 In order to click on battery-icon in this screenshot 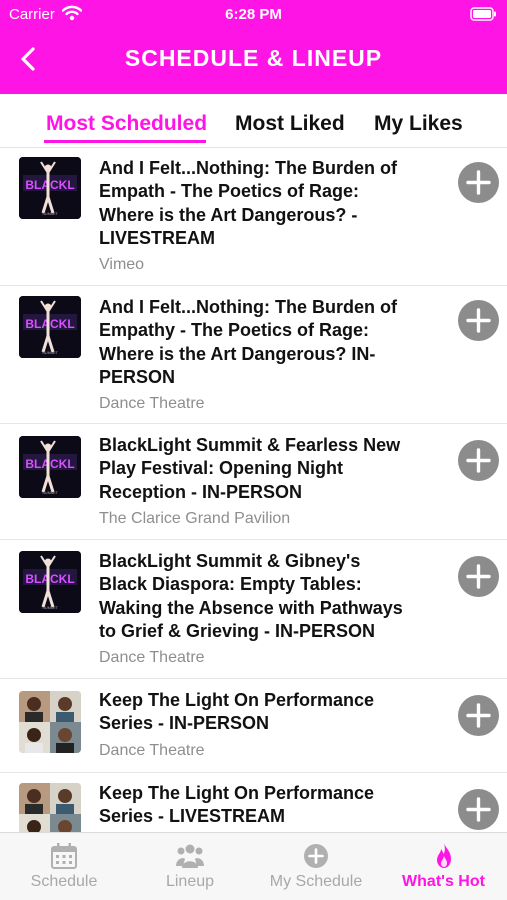, I will do `click(483, 14)`.